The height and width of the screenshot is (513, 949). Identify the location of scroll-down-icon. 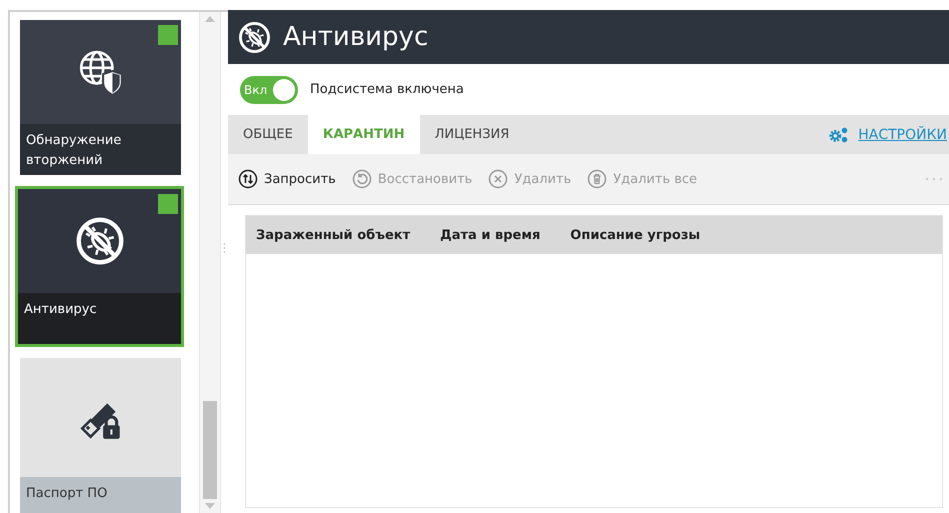
(210, 506).